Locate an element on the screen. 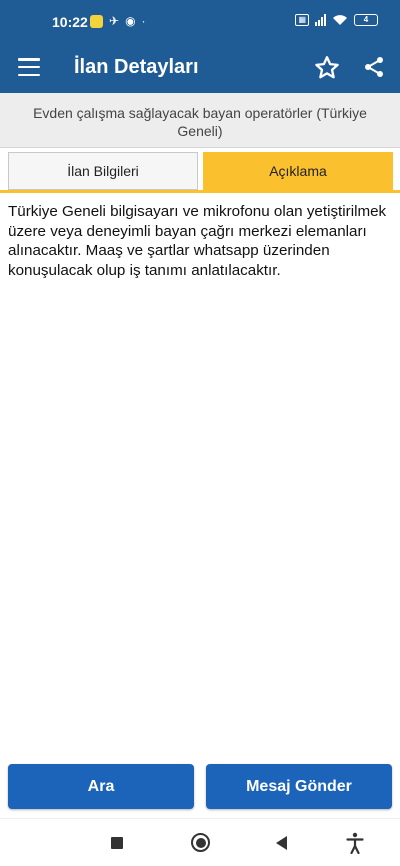  tab-bar: İlan Bilgileri Açıklama is located at coordinates (200, 170).